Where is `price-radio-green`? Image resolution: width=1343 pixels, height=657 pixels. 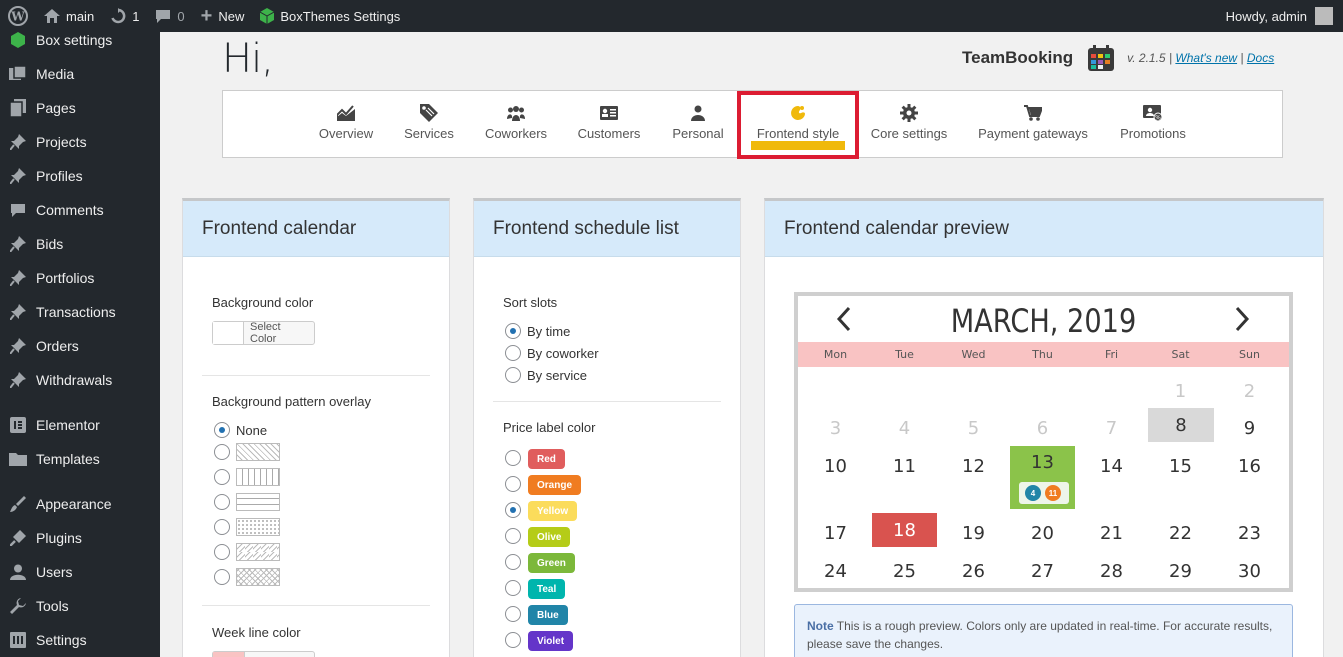 price-radio-green is located at coordinates (513, 562).